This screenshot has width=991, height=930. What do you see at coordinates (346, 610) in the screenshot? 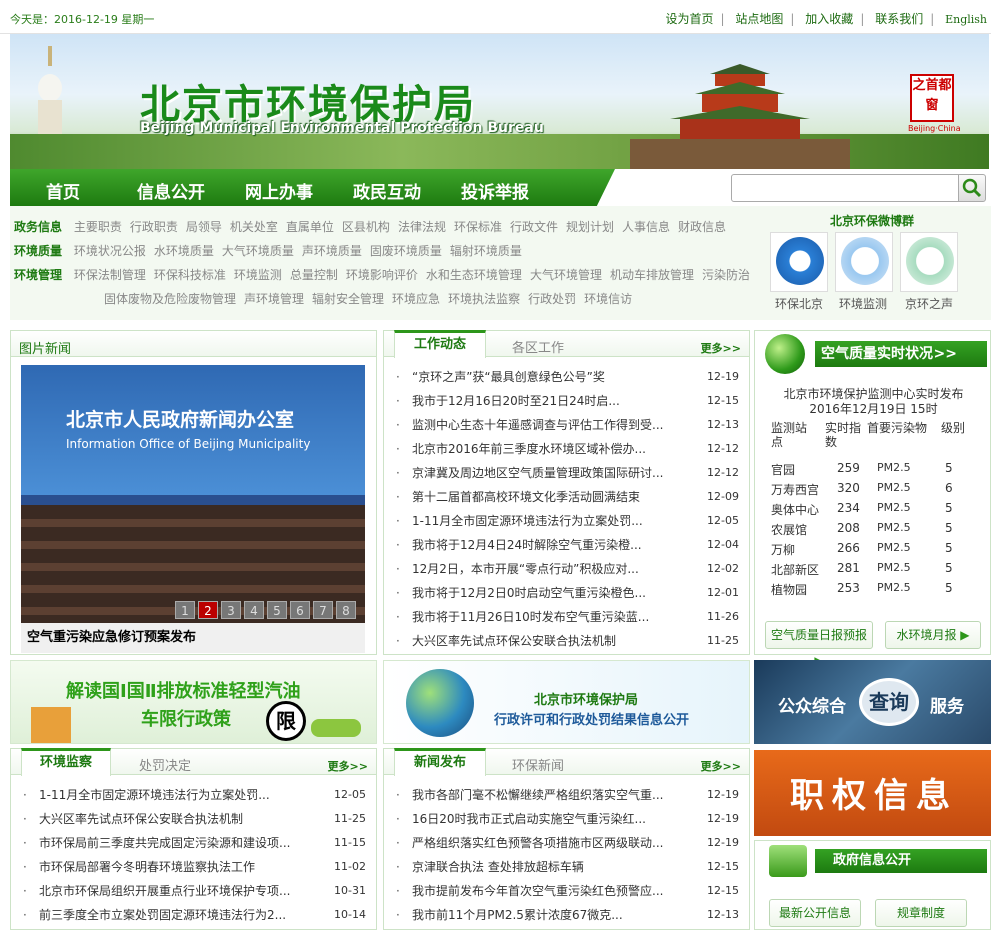
I see `slide-page-8: 8` at bounding box center [346, 610].